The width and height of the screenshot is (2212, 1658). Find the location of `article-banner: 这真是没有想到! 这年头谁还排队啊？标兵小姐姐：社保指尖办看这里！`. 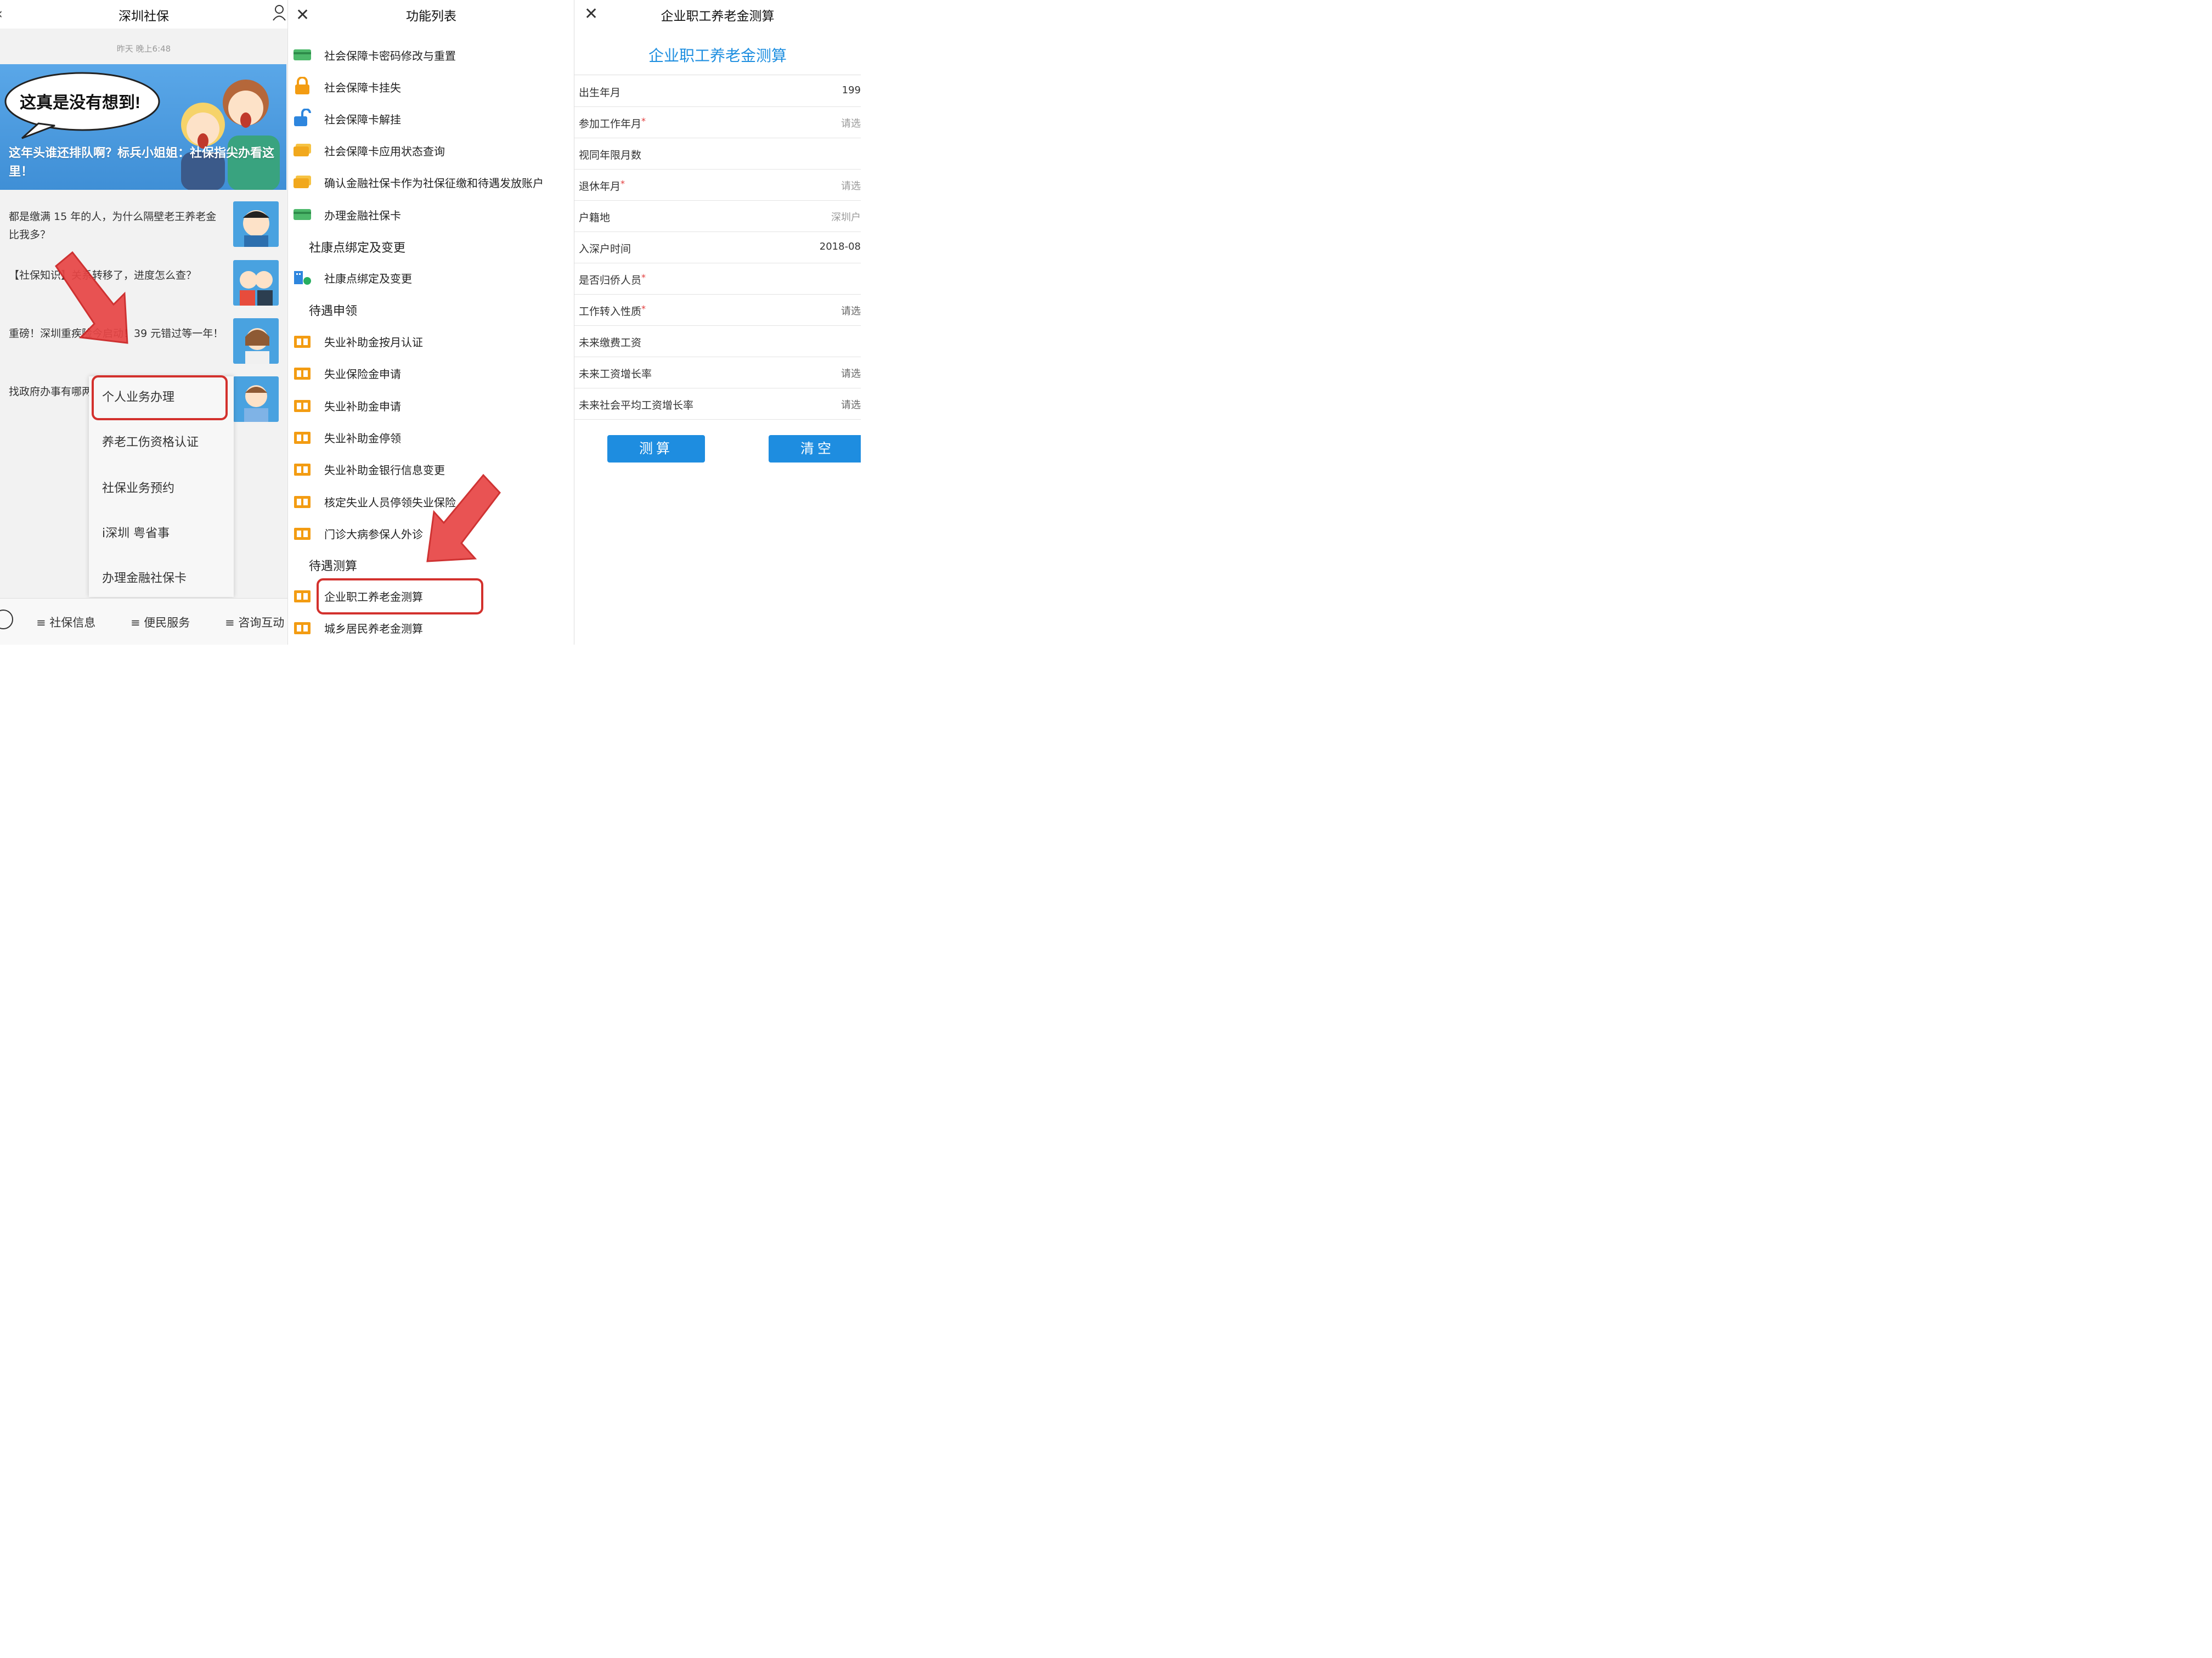

article-banner: 这真是没有想到! 这年头谁还排队啊？标兵小姐姐：社保指尖办看这里！ is located at coordinates (143, 127).